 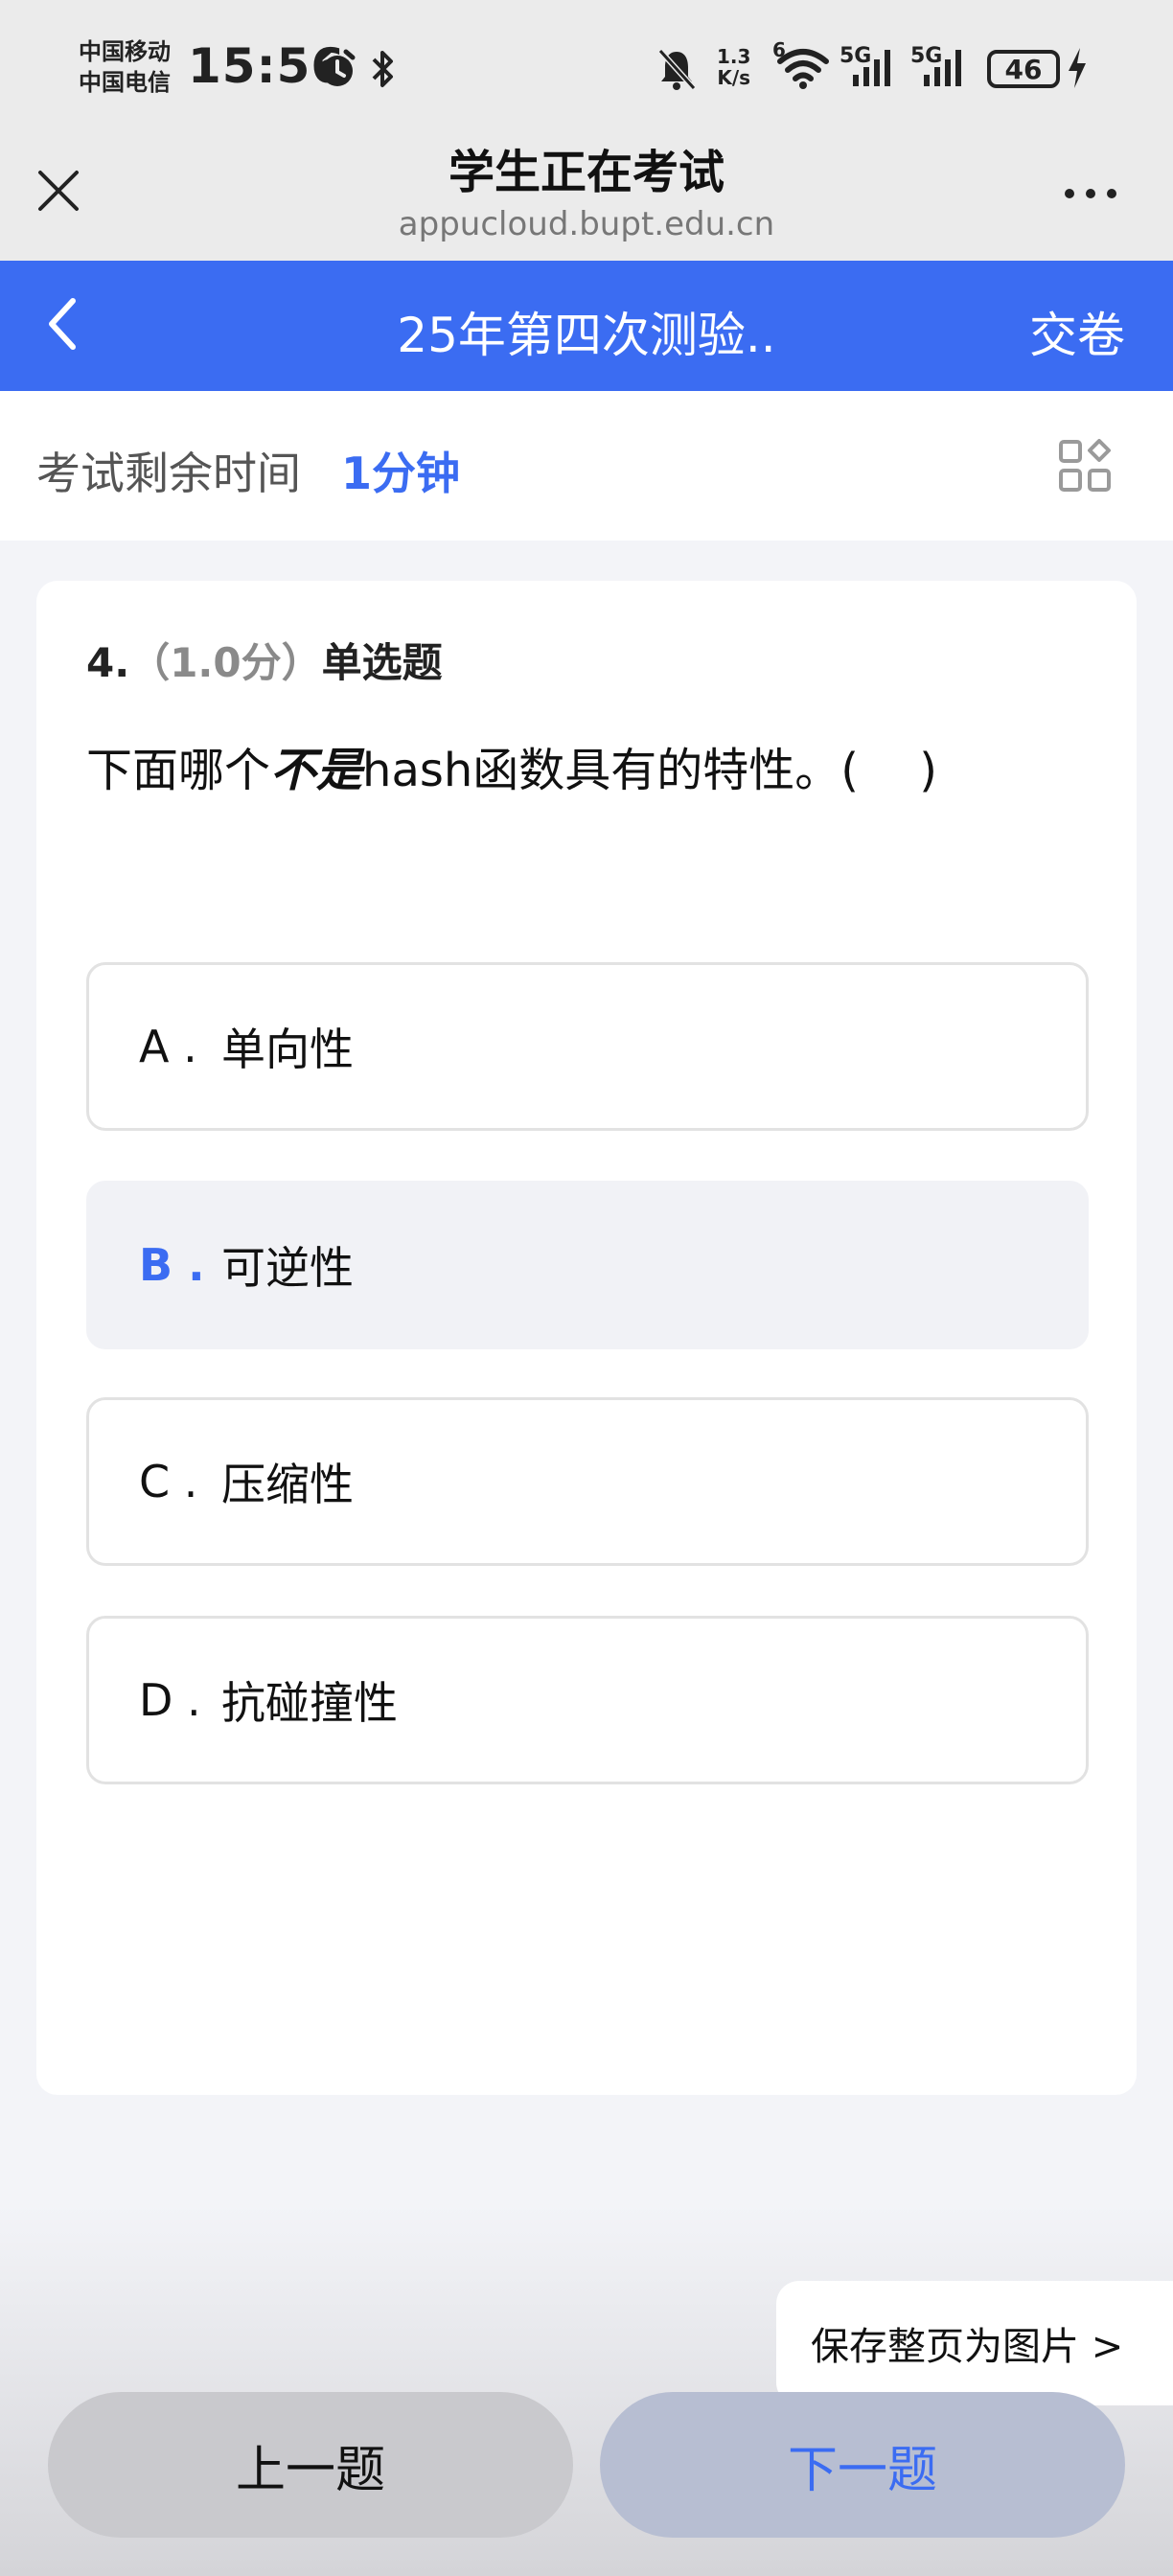 I want to click on net-speed-unit: K/s, so click(x=734, y=77).